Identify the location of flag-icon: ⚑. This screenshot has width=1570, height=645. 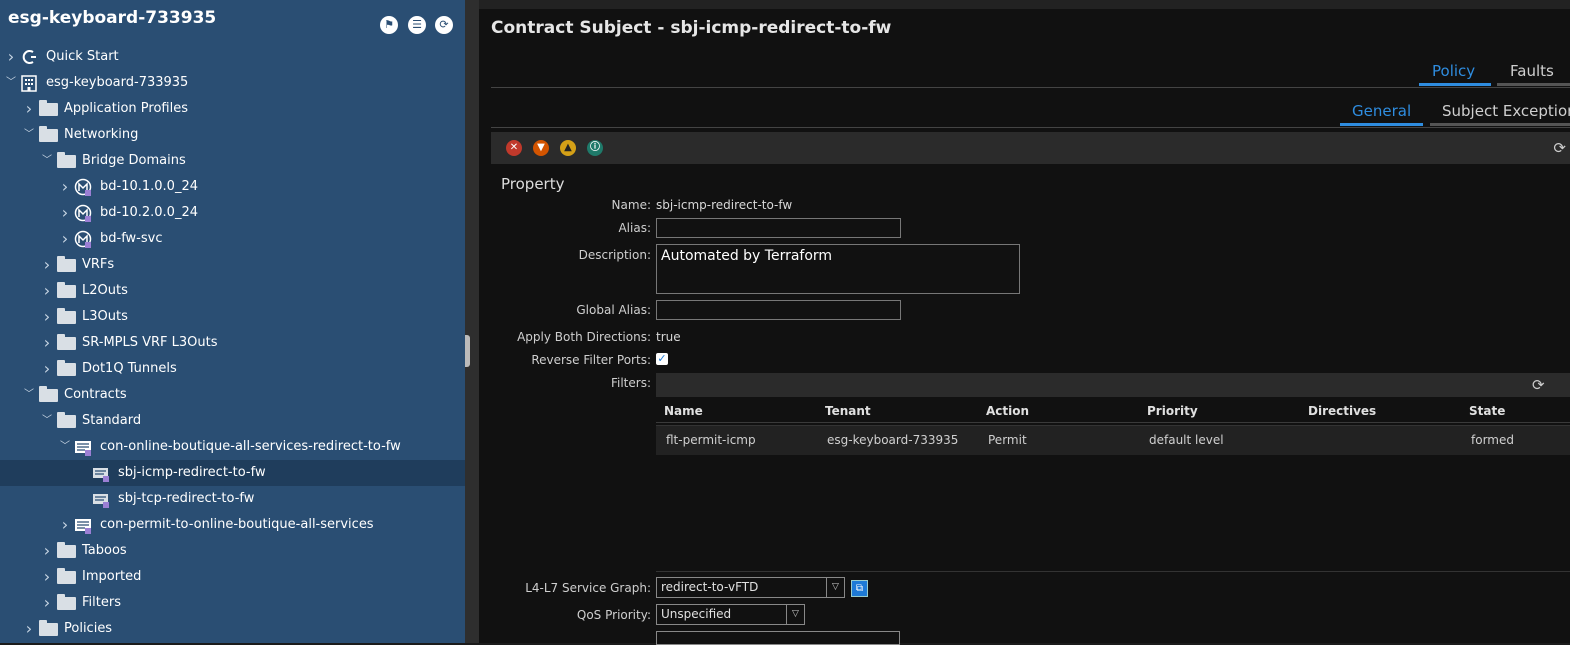
(389, 25).